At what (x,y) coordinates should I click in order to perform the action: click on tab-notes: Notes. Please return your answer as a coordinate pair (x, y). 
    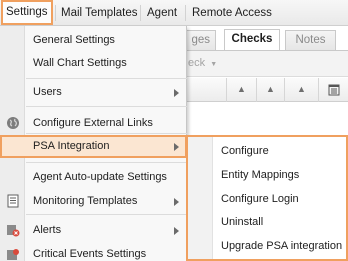
    Looking at the image, I should click on (310, 40).